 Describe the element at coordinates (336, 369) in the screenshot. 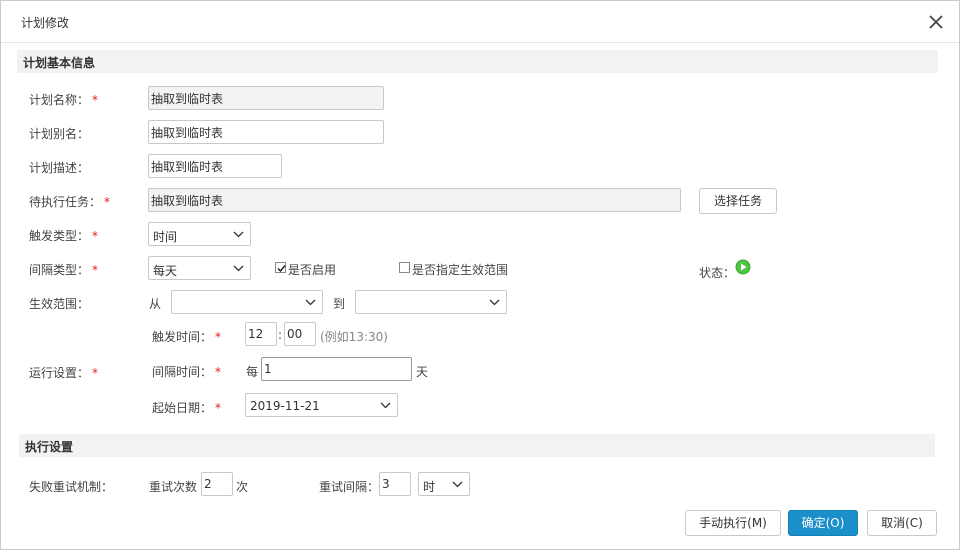

I see `interval-value-input` at that location.